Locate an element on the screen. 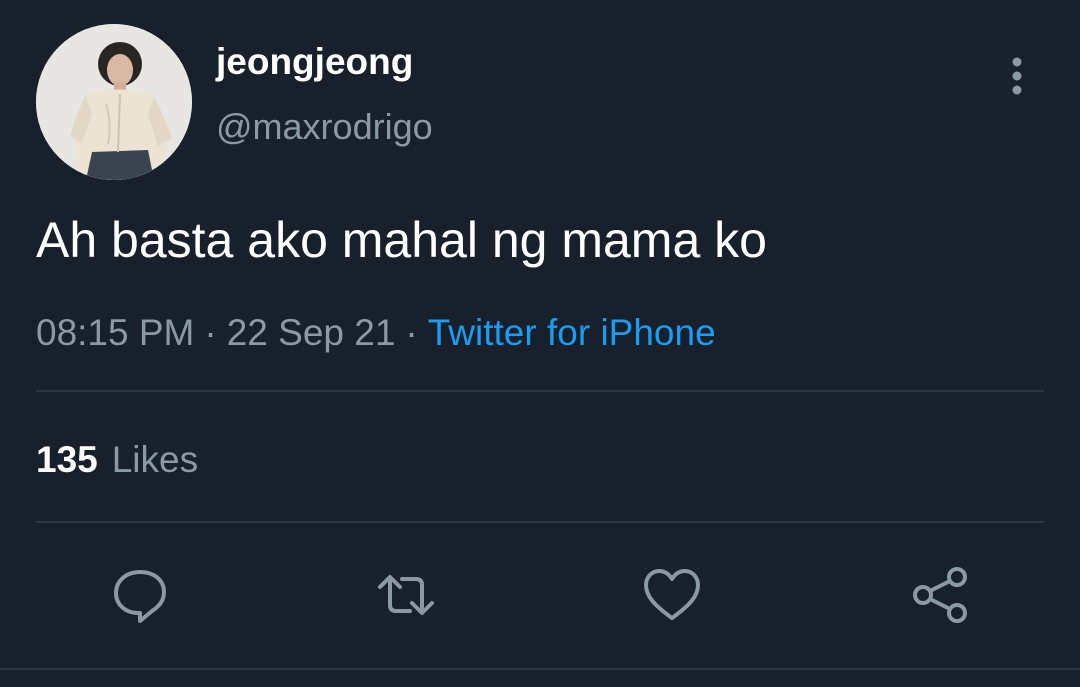 The image size is (1080, 687). share-button is located at coordinates (940, 595).